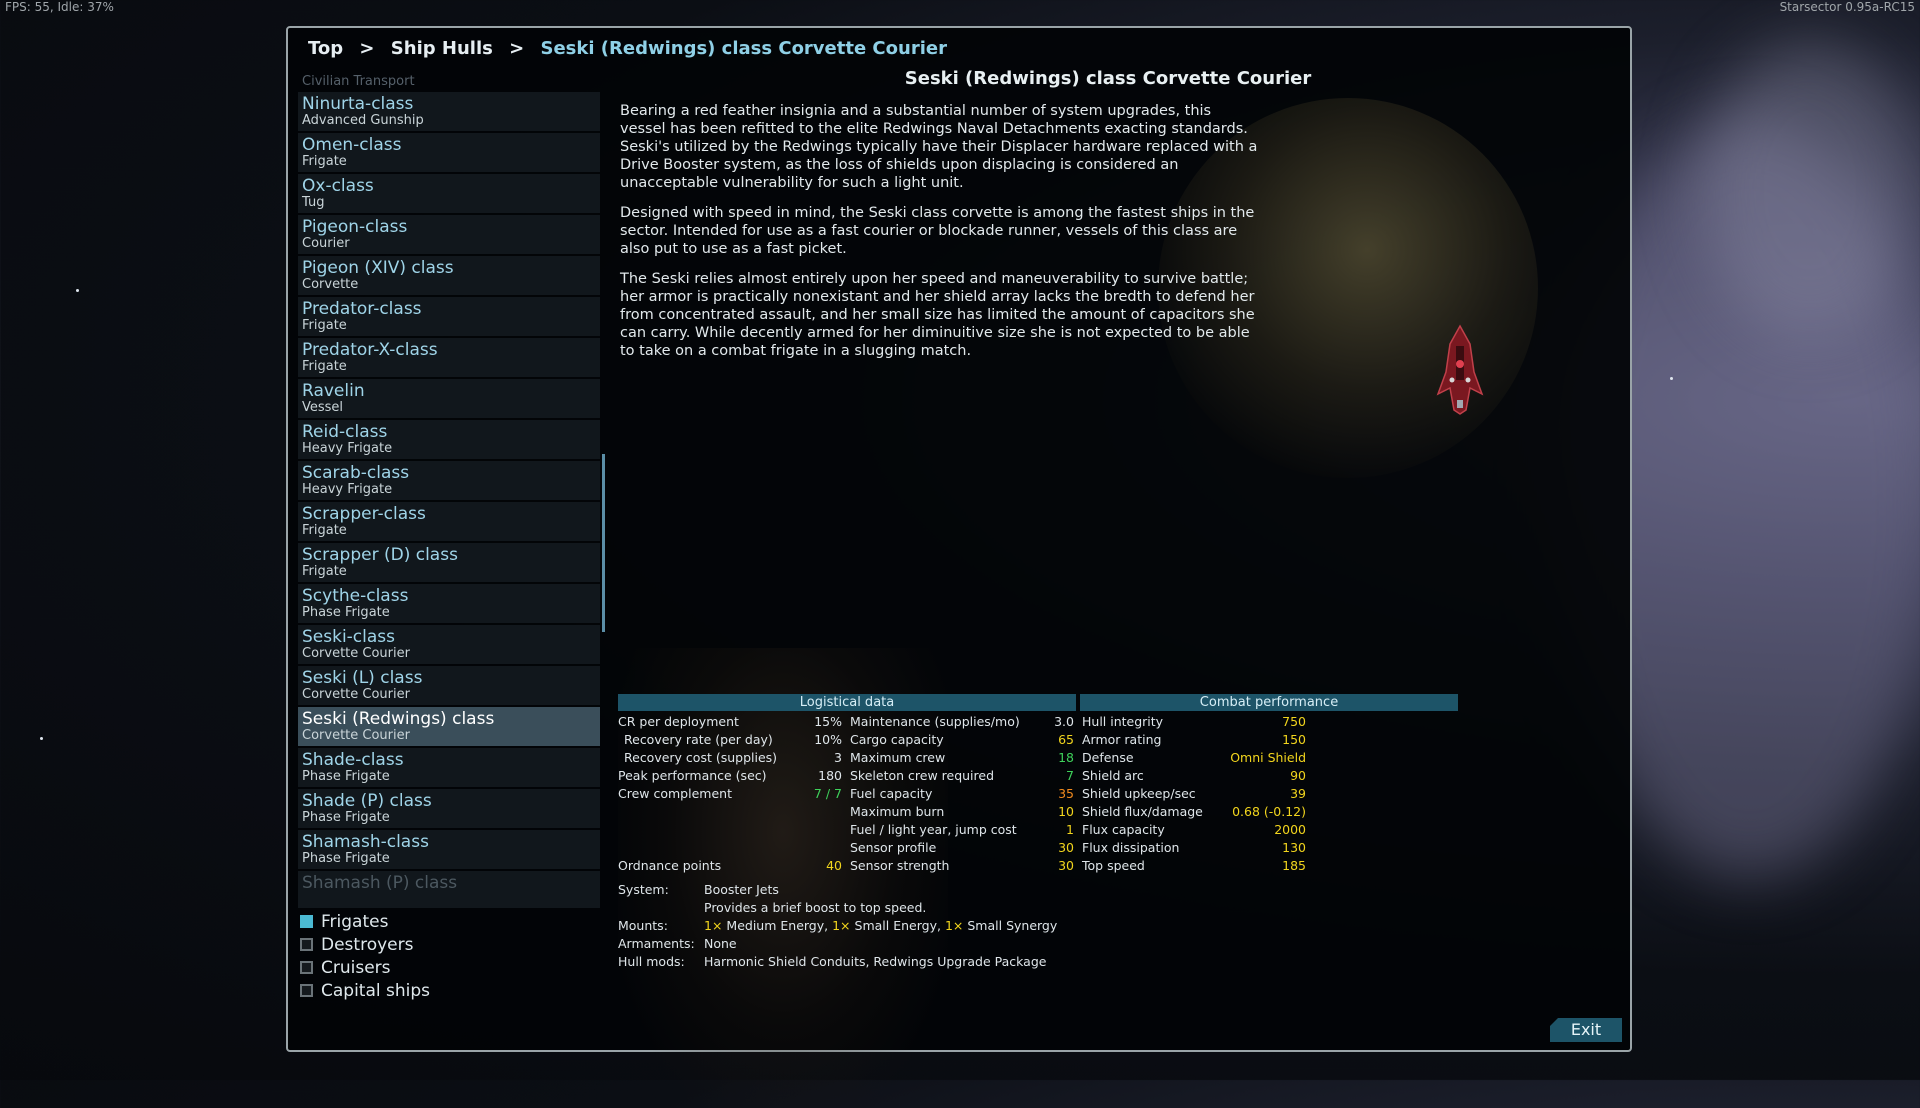  Describe the element at coordinates (898, 757) in the screenshot. I see `stat-label: Maximum crew` at that location.